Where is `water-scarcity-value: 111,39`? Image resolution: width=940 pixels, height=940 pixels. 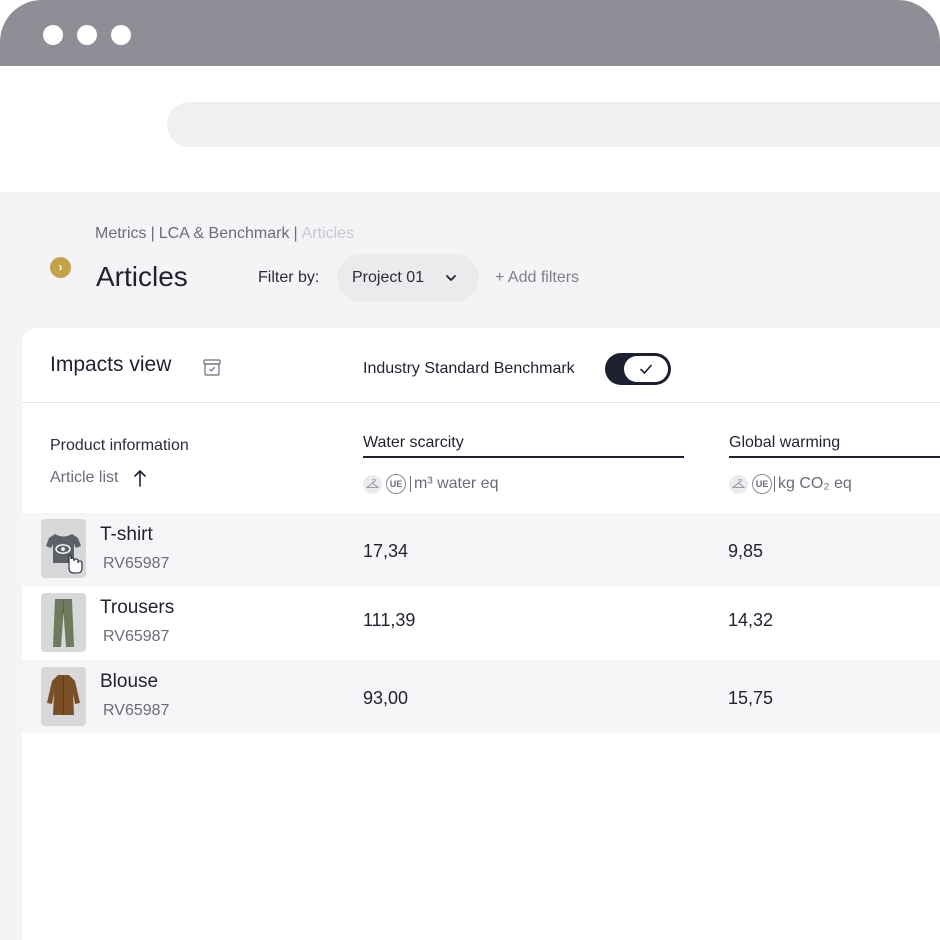
water-scarcity-value: 111,39 is located at coordinates (389, 620).